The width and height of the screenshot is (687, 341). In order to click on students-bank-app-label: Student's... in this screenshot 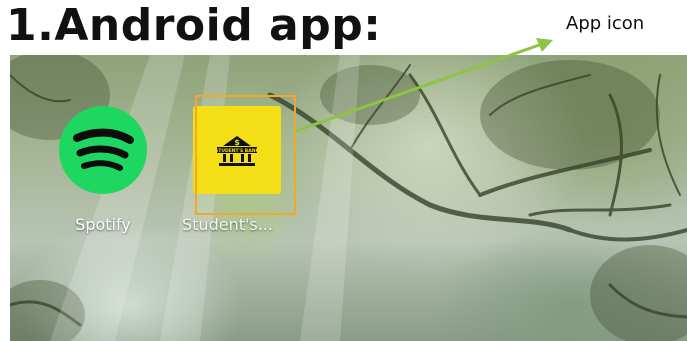, I will do `click(227, 224)`.